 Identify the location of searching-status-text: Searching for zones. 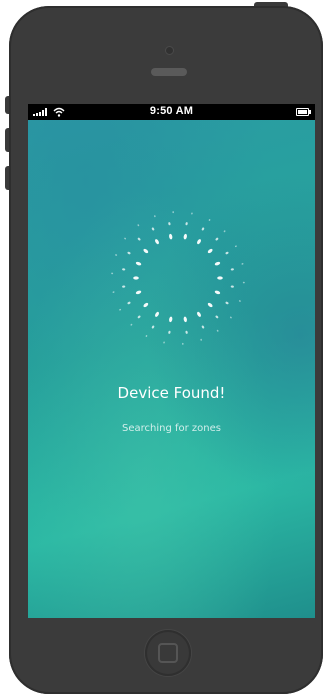
(171, 428).